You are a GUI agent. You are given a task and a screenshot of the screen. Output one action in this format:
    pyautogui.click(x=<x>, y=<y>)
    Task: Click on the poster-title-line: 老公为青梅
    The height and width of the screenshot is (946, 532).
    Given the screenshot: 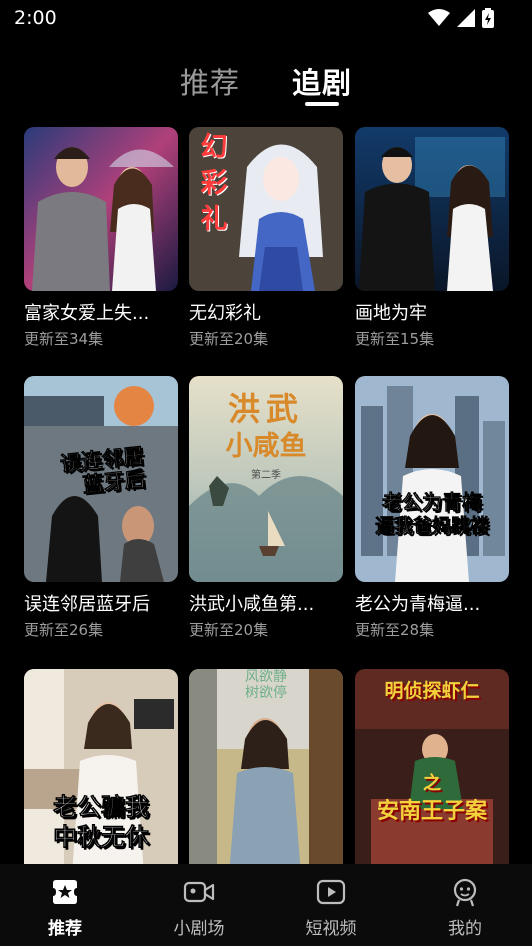 What is the action you would take?
    pyautogui.click(x=432, y=502)
    